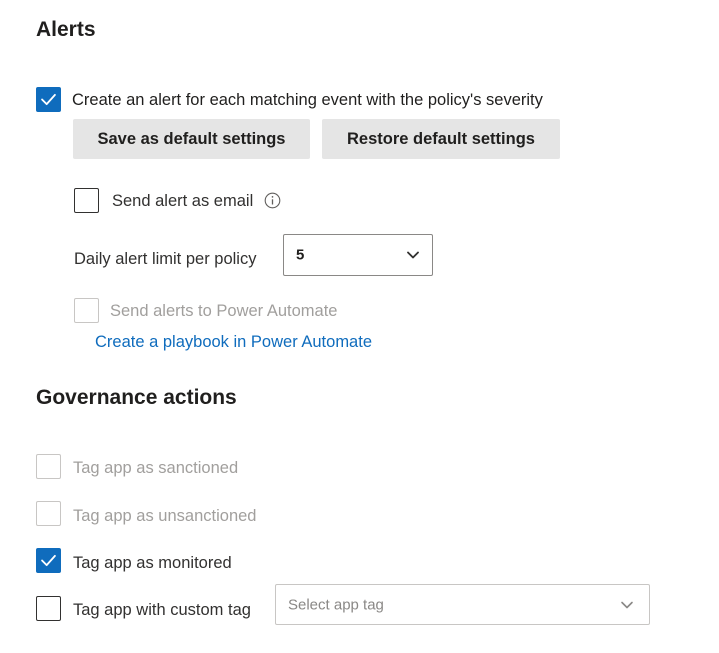 The width and height of the screenshot is (719, 653). Describe the element at coordinates (358, 255) in the screenshot. I see `daily-alert-limit-dropdown: 5` at that location.